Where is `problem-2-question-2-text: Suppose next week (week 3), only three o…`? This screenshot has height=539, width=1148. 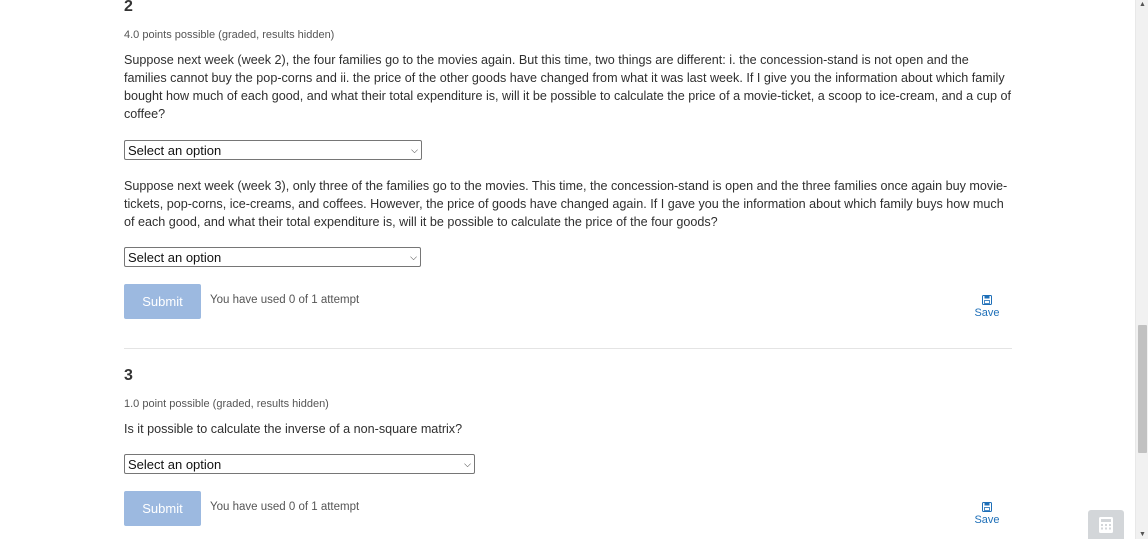 problem-2-question-2-text: Suppose next week (week 3), only three o… is located at coordinates (566, 204).